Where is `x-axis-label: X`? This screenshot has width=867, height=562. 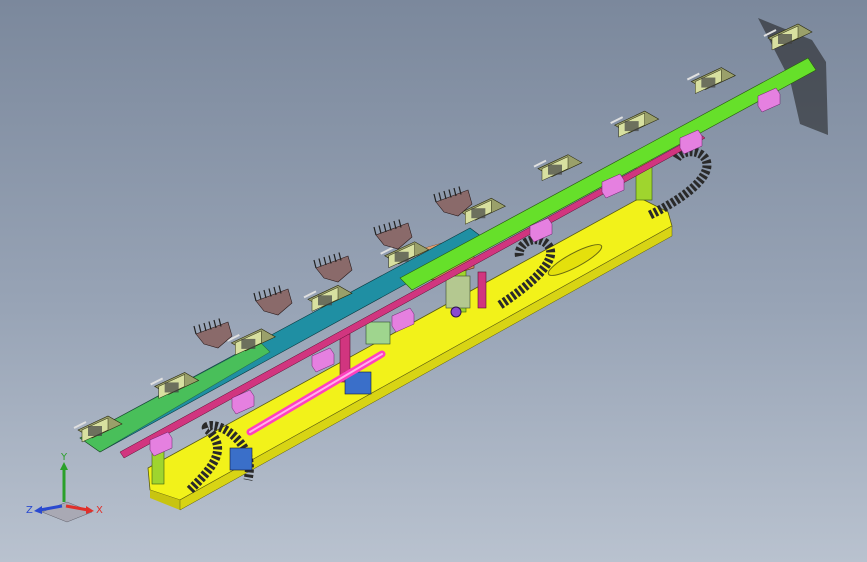
x-axis-label: X is located at coordinates (99, 510).